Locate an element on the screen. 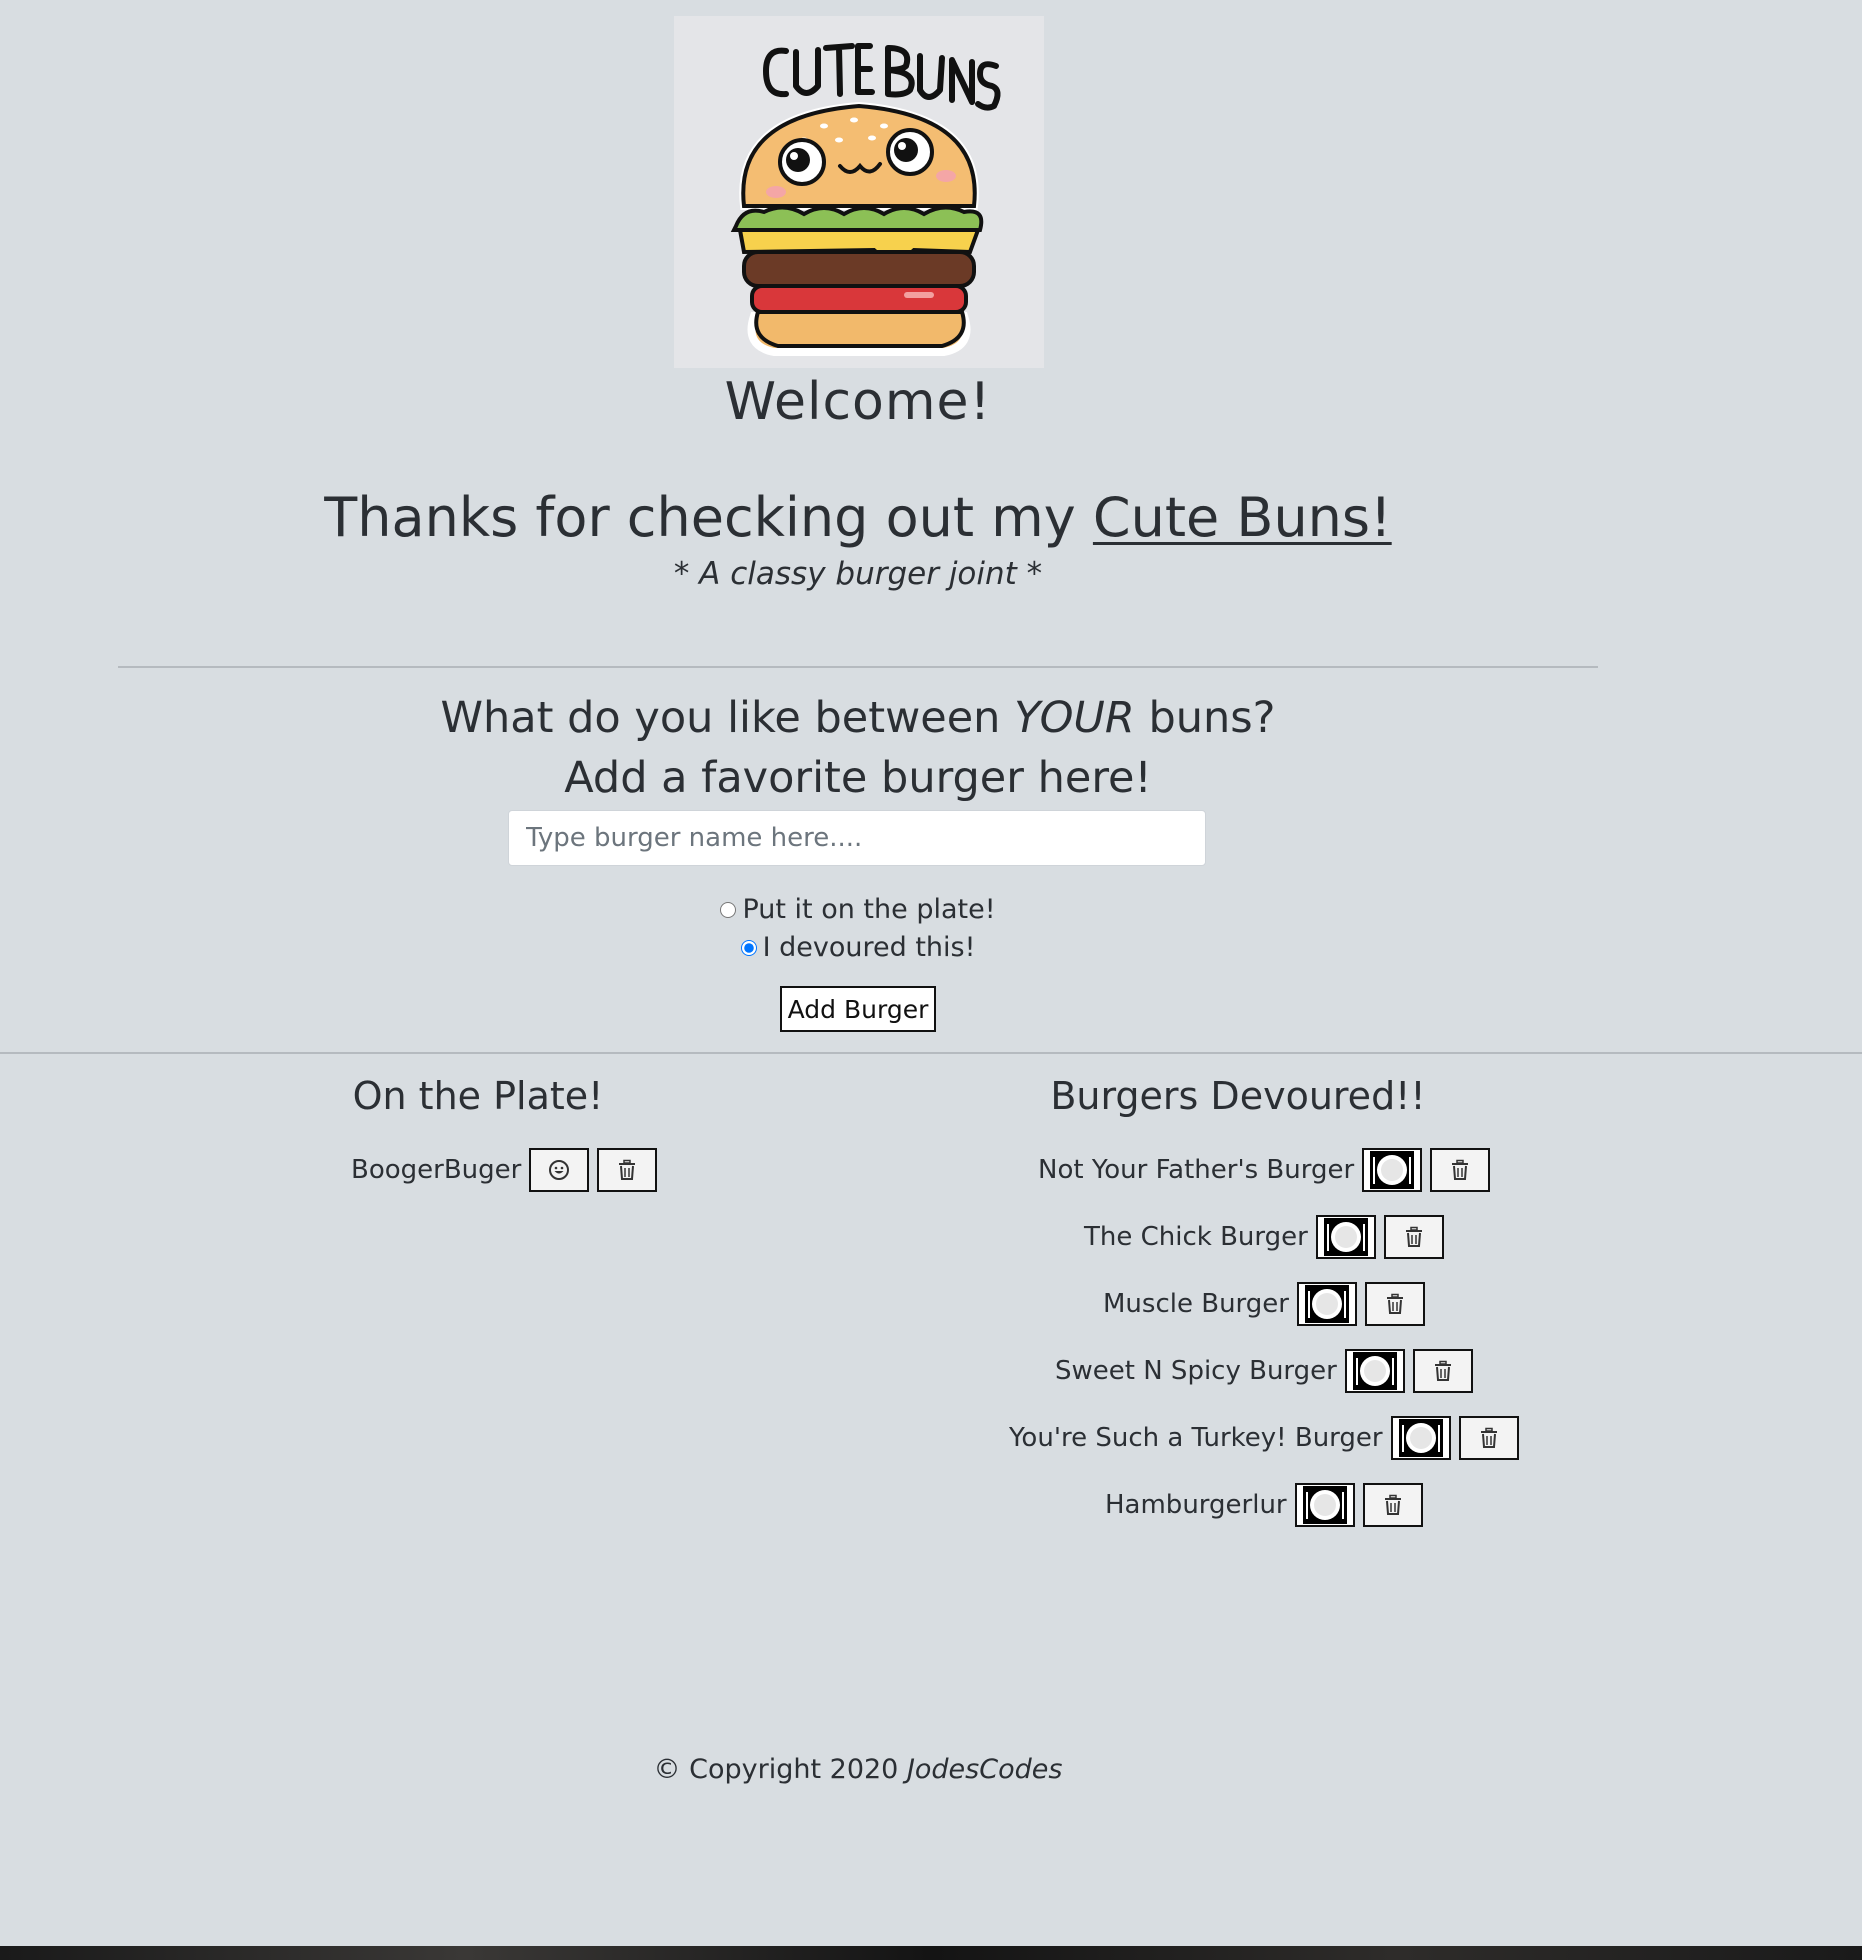  plate-column-title: On the Plate! is located at coordinates (478, 1096).